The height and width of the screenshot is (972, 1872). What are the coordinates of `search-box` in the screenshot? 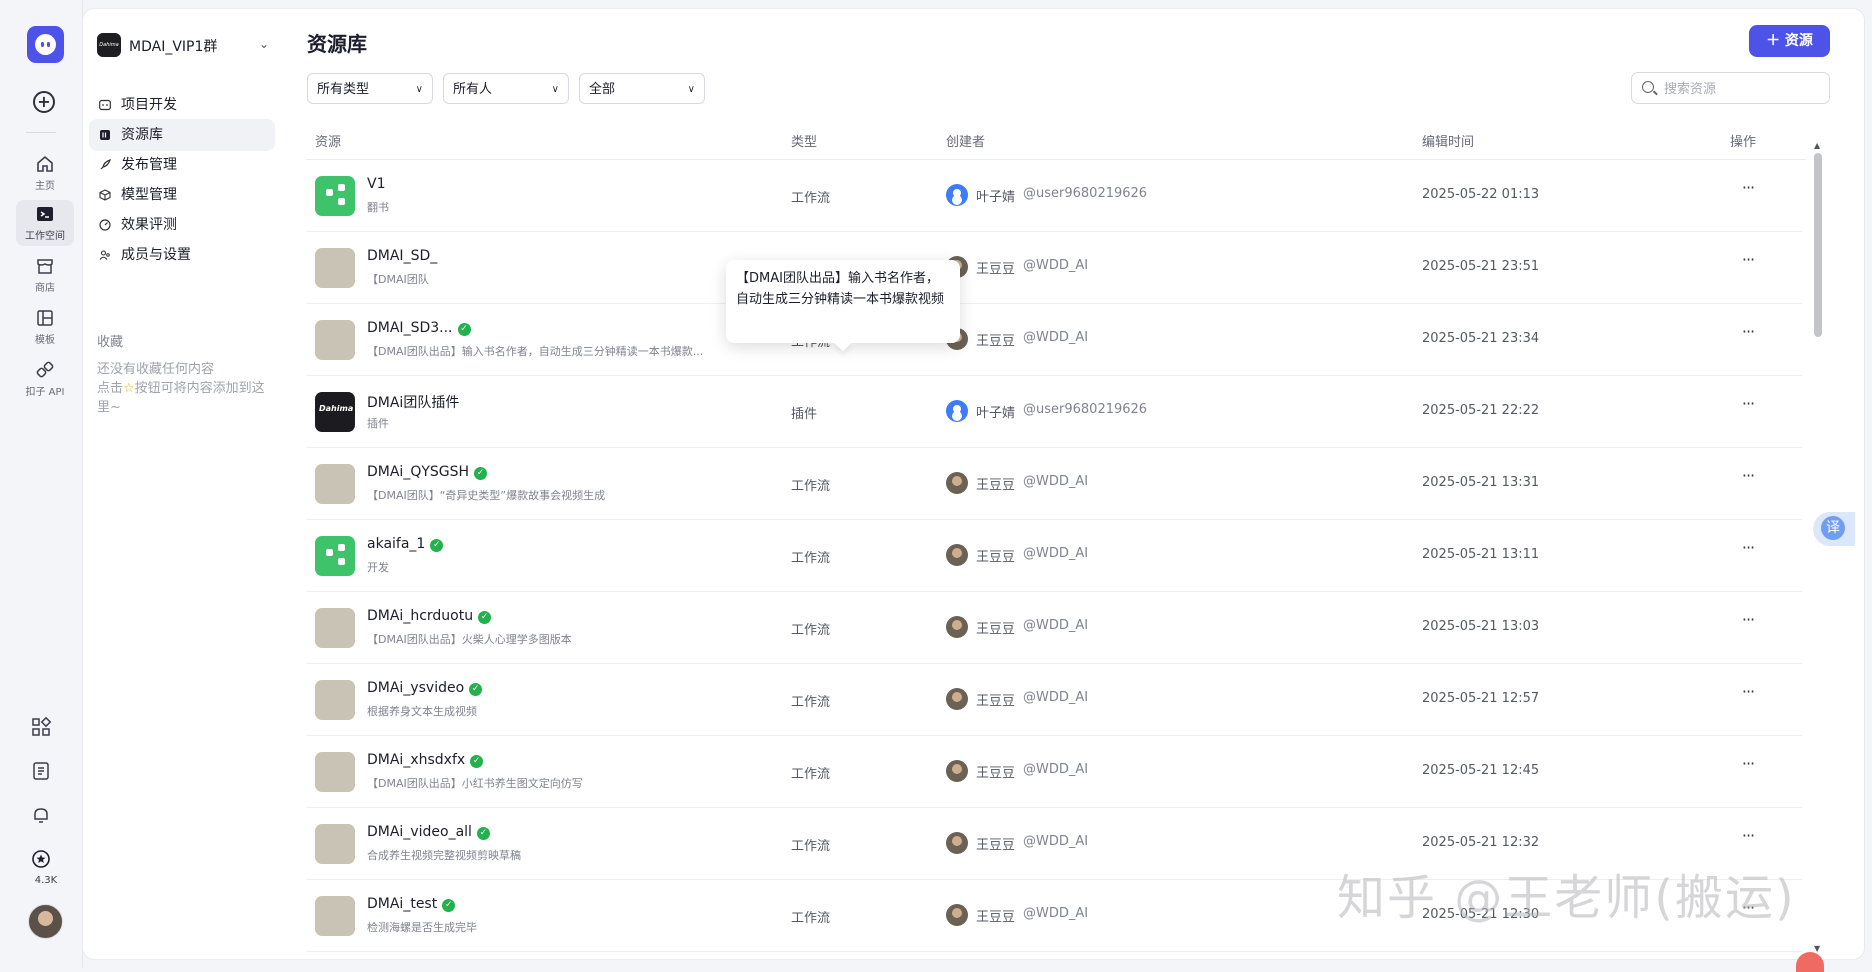 It's located at (1730, 88).